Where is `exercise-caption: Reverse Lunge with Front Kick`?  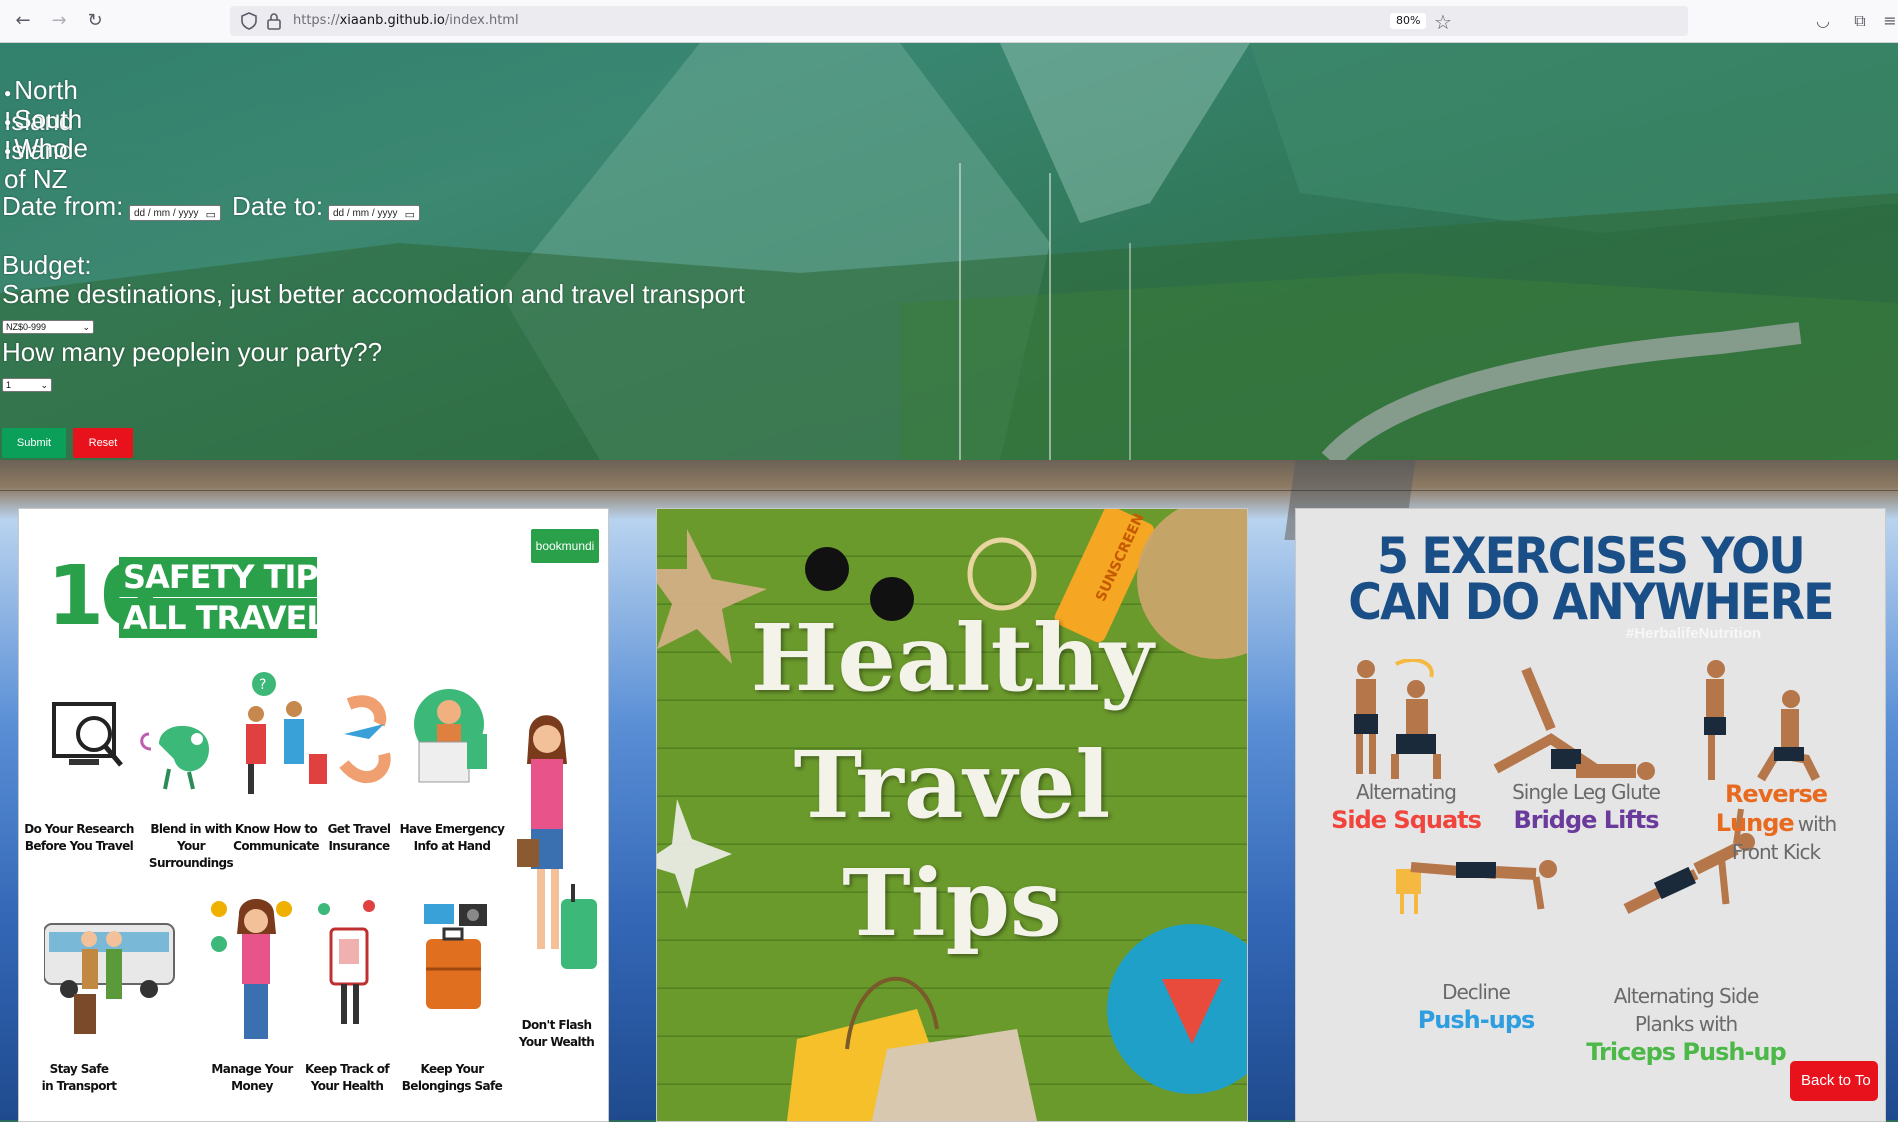
exercise-caption: Reverse Lunge with Front Kick is located at coordinates (1776, 822).